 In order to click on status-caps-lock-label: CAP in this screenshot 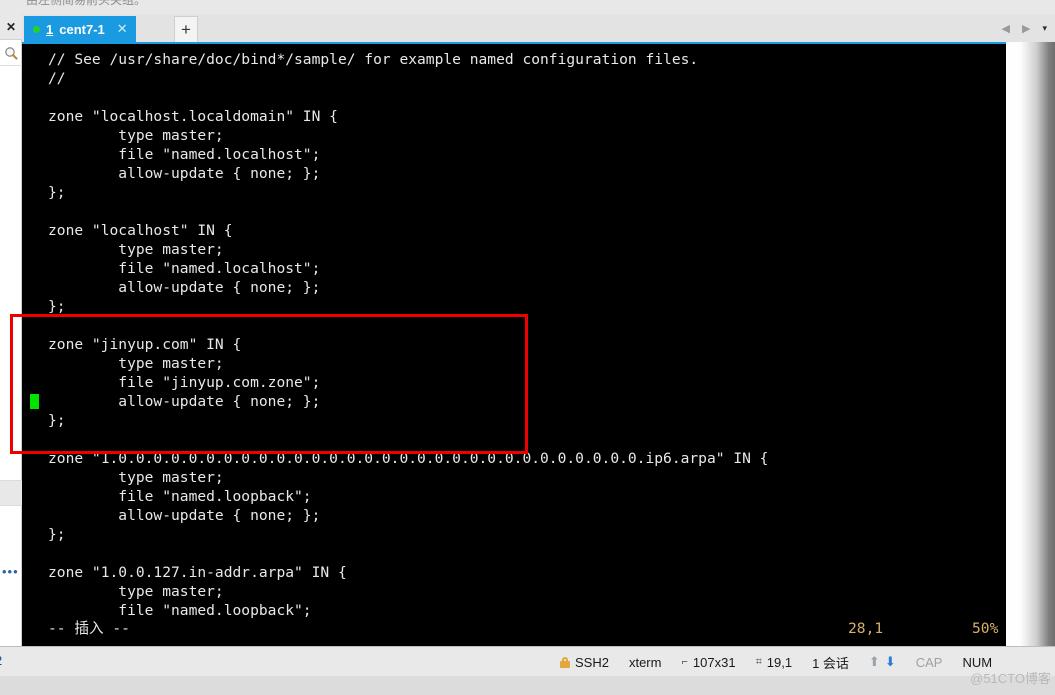, I will do `click(929, 662)`.